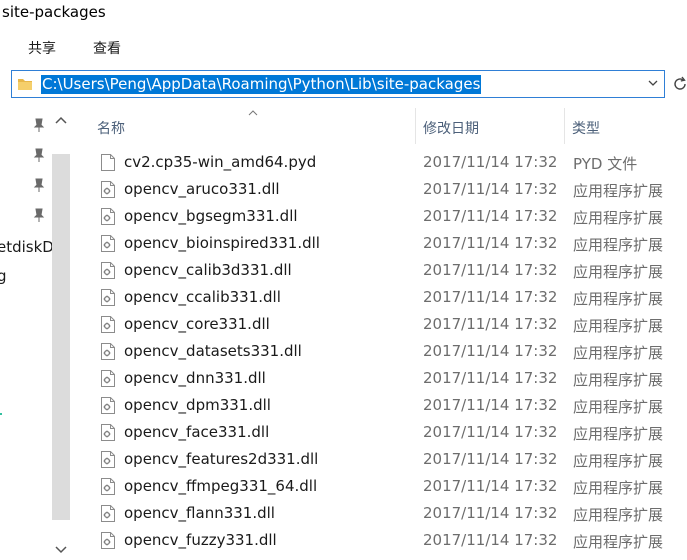 The height and width of the screenshot is (560, 687). Describe the element at coordinates (111, 128) in the screenshot. I see `column-name: 名称` at that location.